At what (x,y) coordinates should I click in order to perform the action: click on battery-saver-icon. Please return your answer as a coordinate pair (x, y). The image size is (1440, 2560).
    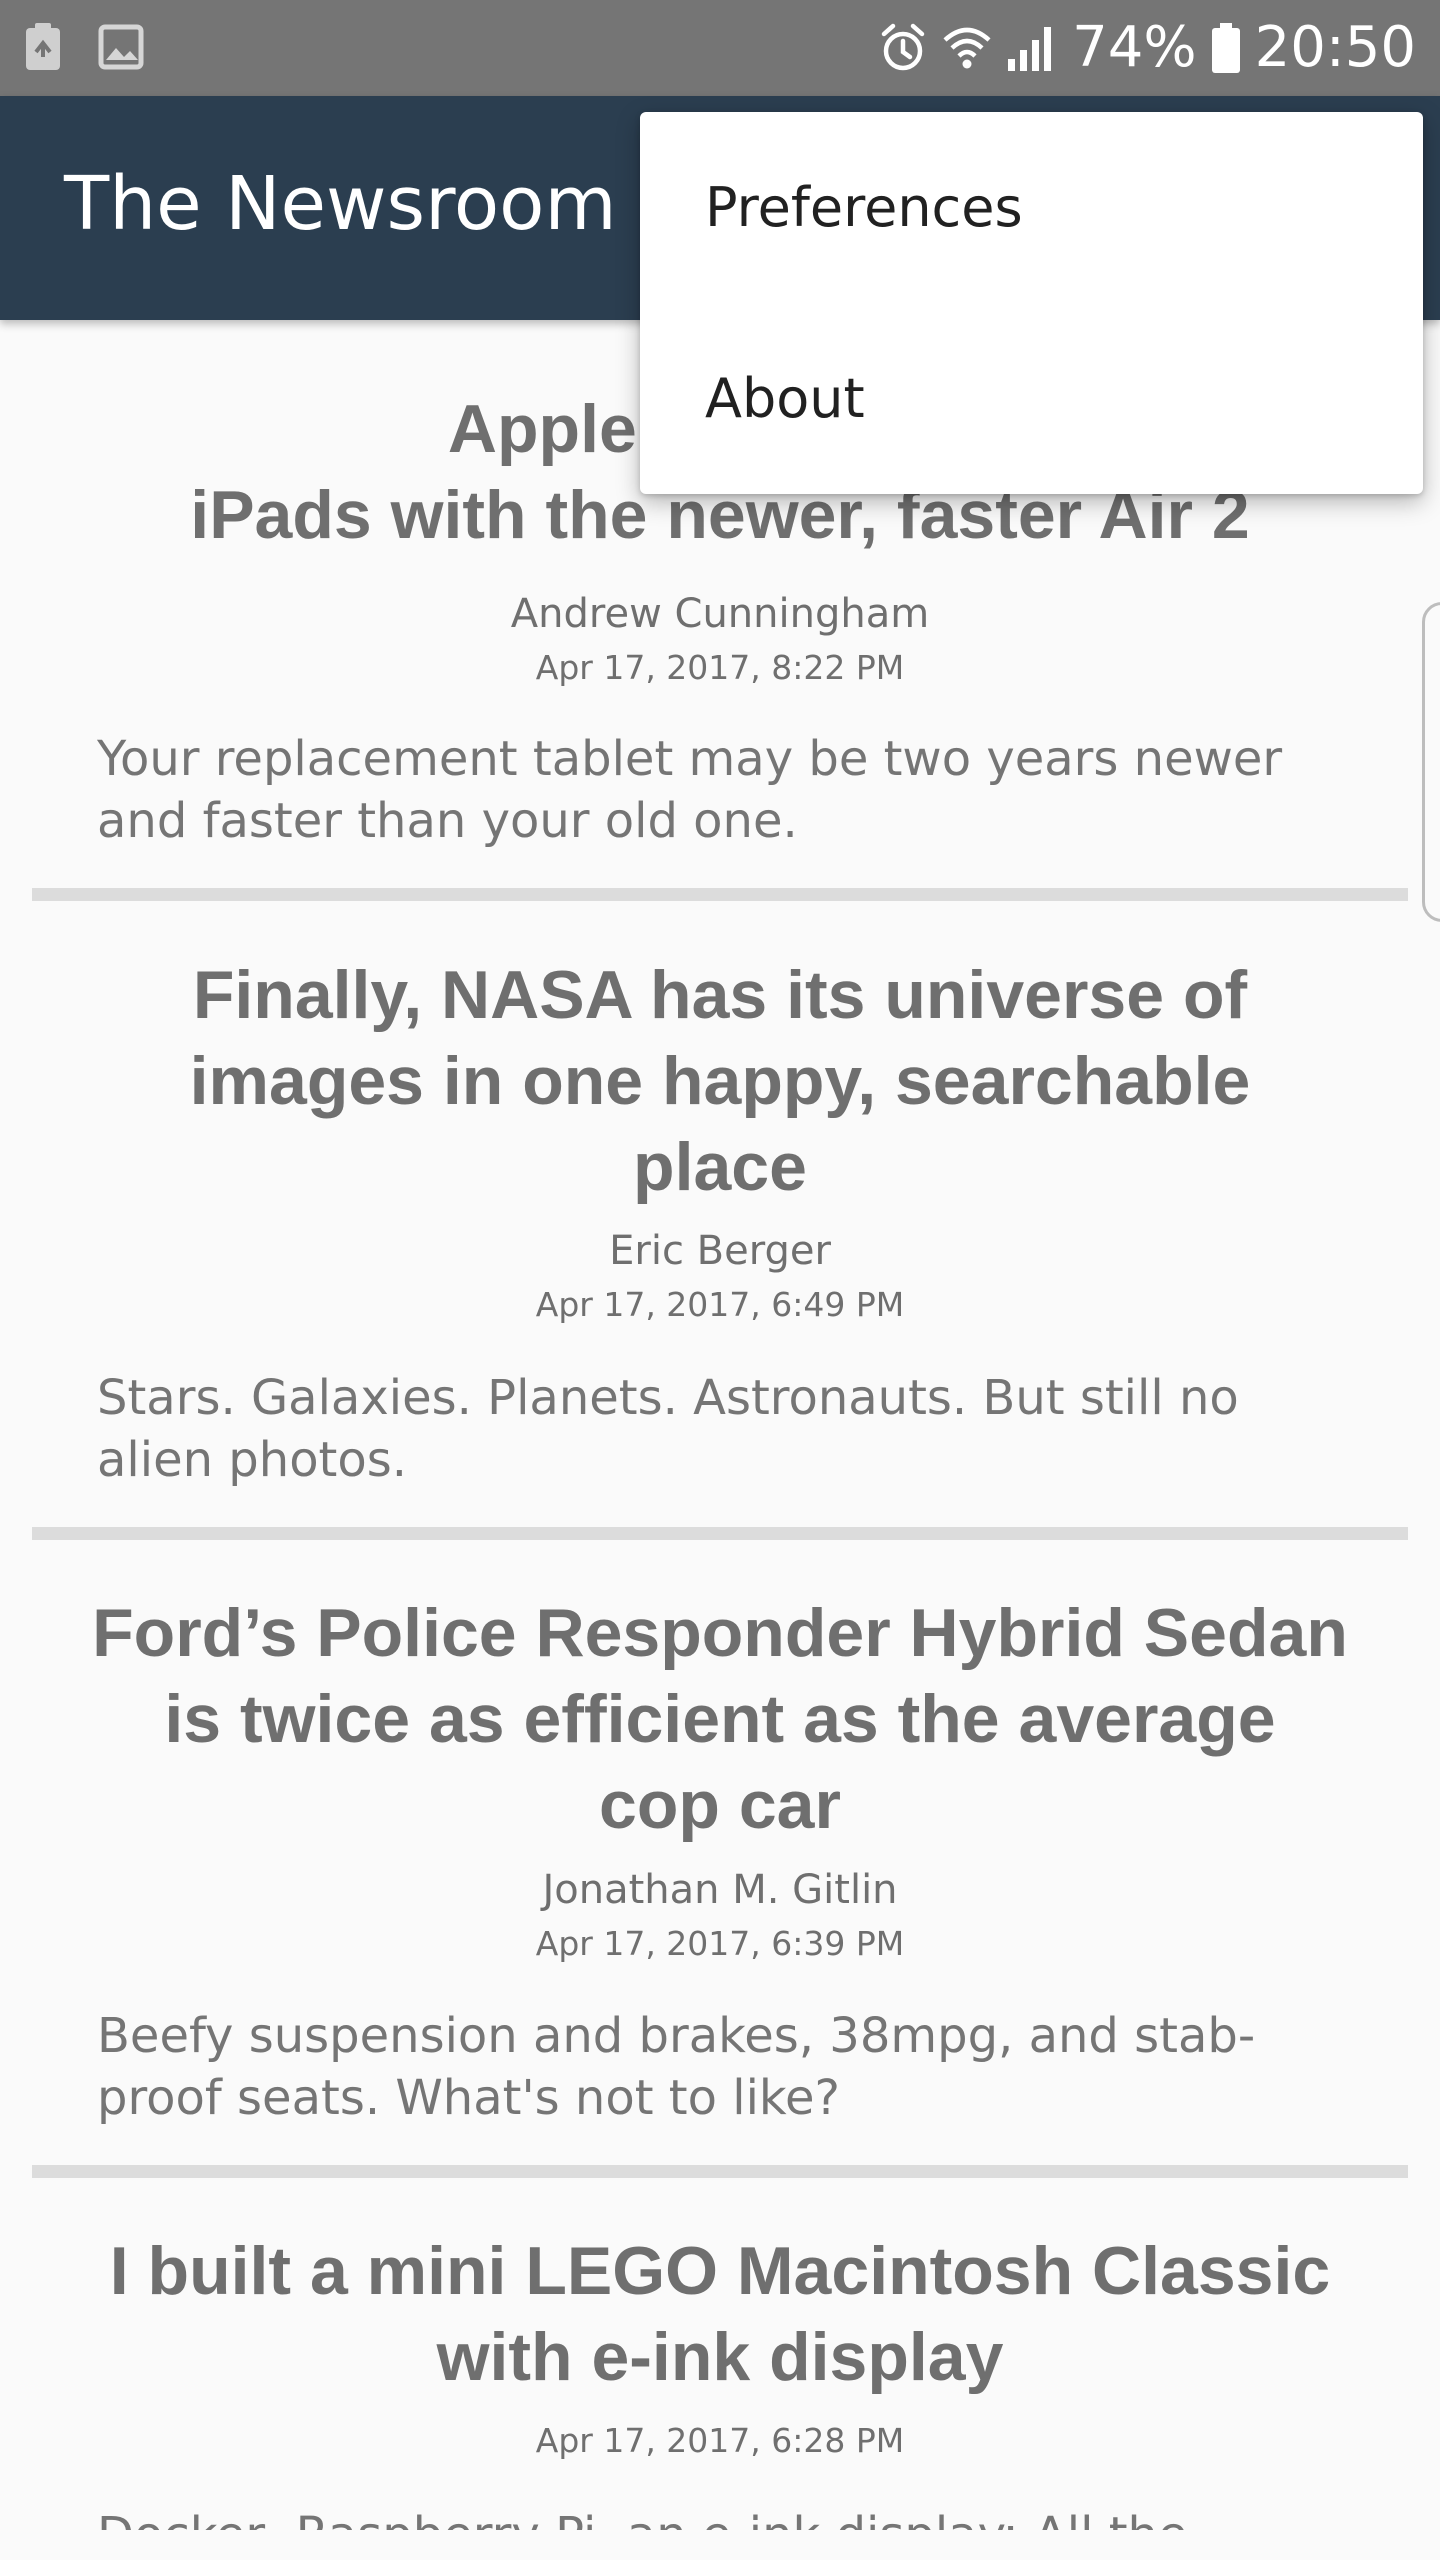
    Looking at the image, I should click on (43, 49).